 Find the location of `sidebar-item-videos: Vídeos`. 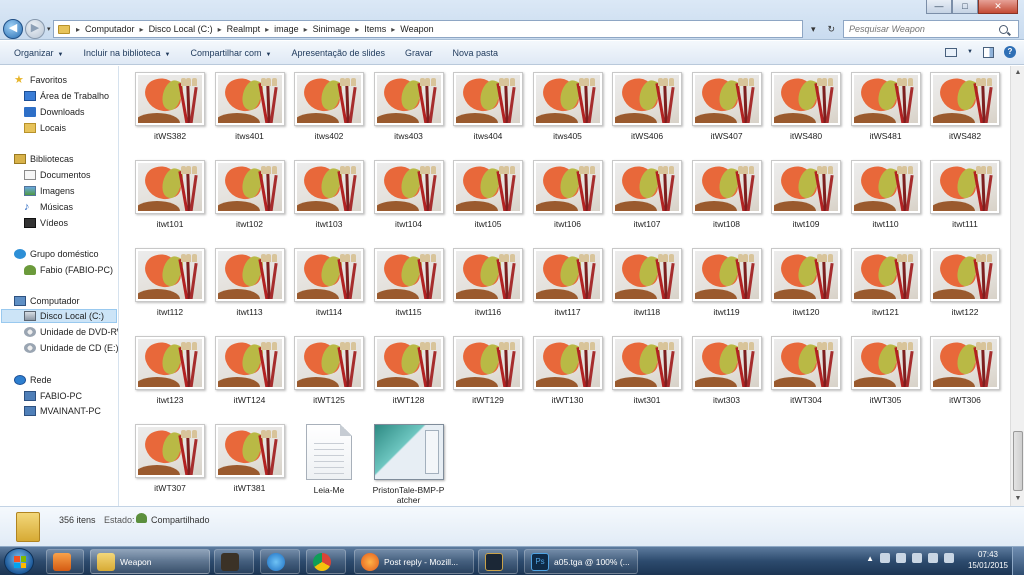

sidebar-item-videos: Vídeos is located at coordinates (46, 223).